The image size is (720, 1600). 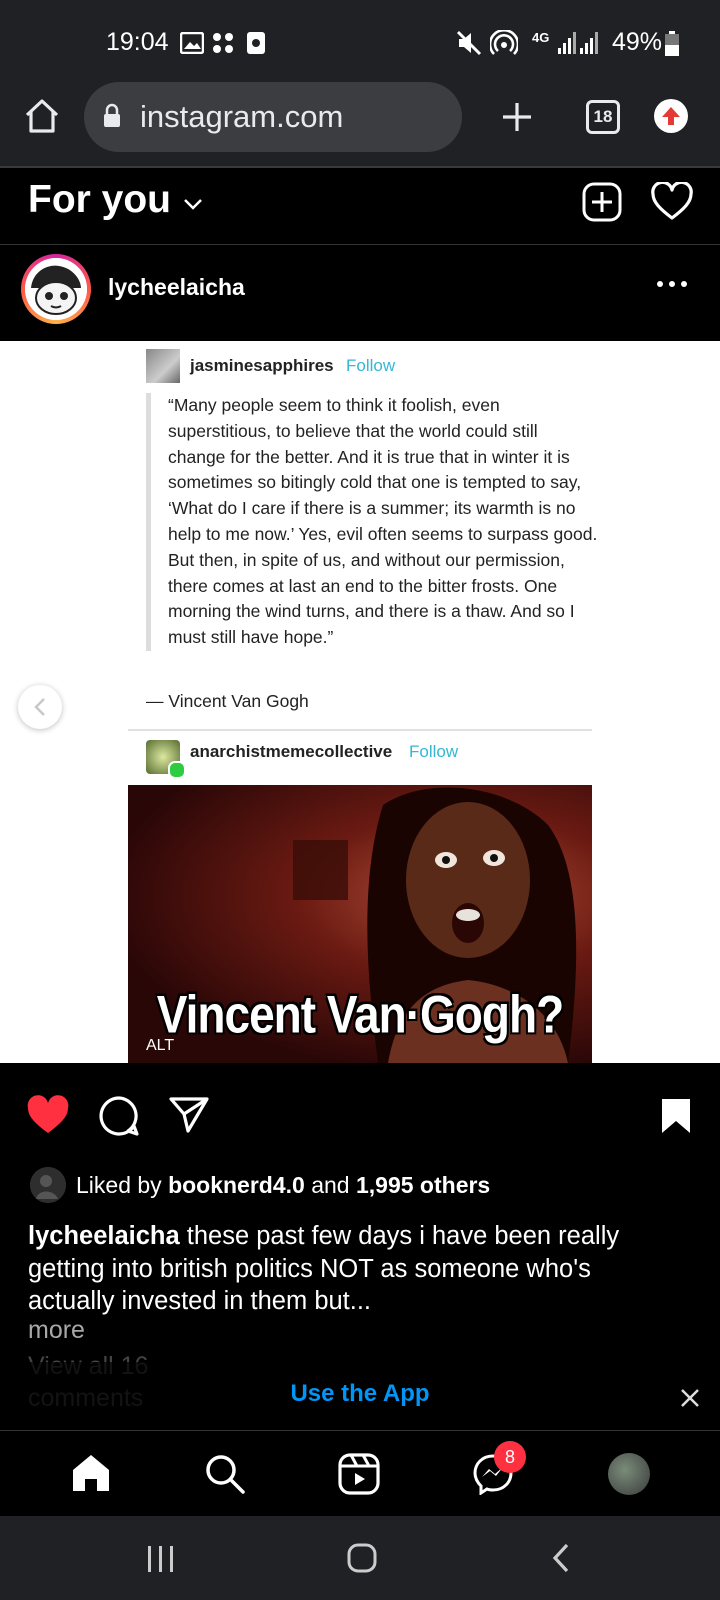 I want to click on use-app-link: Use the App, so click(x=360, y=1394).